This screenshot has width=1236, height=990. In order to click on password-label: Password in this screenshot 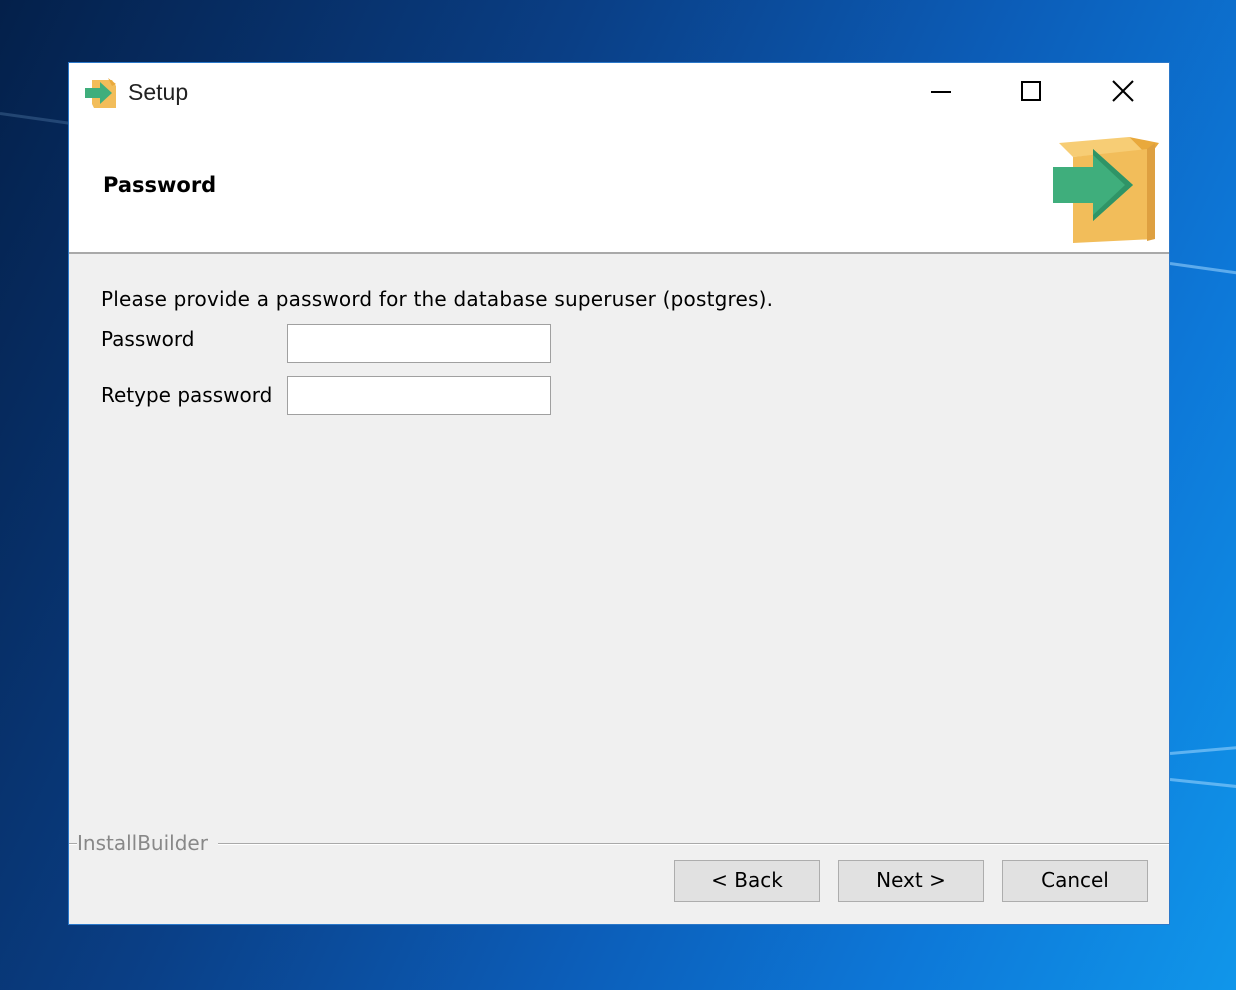, I will do `click(148, 339)`.